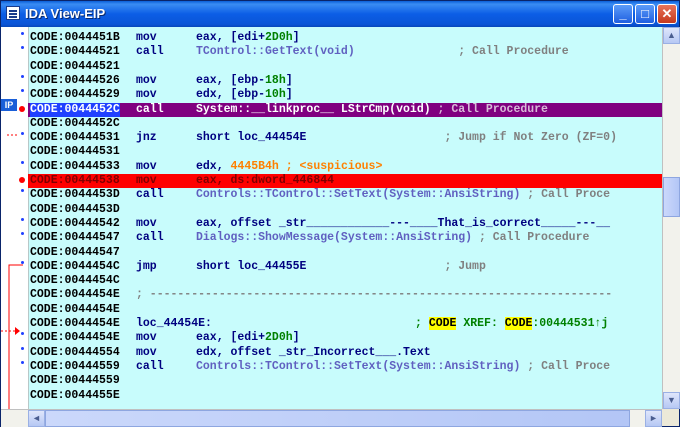 The image size is (680, 427). What do you see at coordinates (345, 38) in the screenshot?
I see `code-line: CODE:0044451B mov eax, [edi+2D0h]` at bounding box center [345, 38].